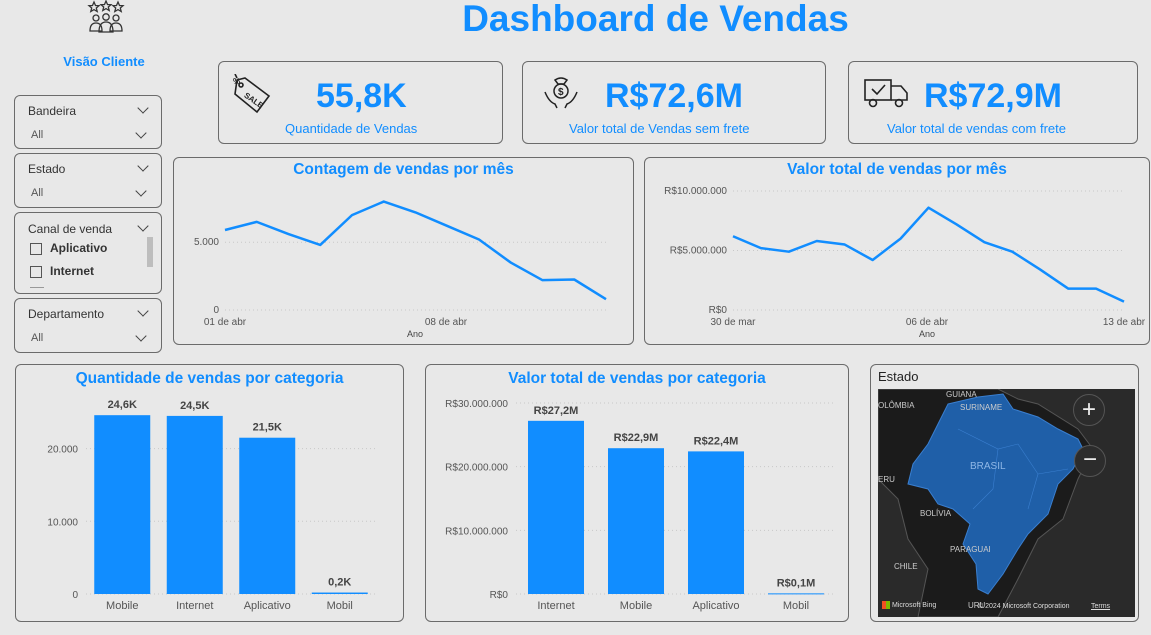  Describe the element at coordinates (914, 605) in the screenshot. I see `attribution-text: Microsoft Bing` at that location.